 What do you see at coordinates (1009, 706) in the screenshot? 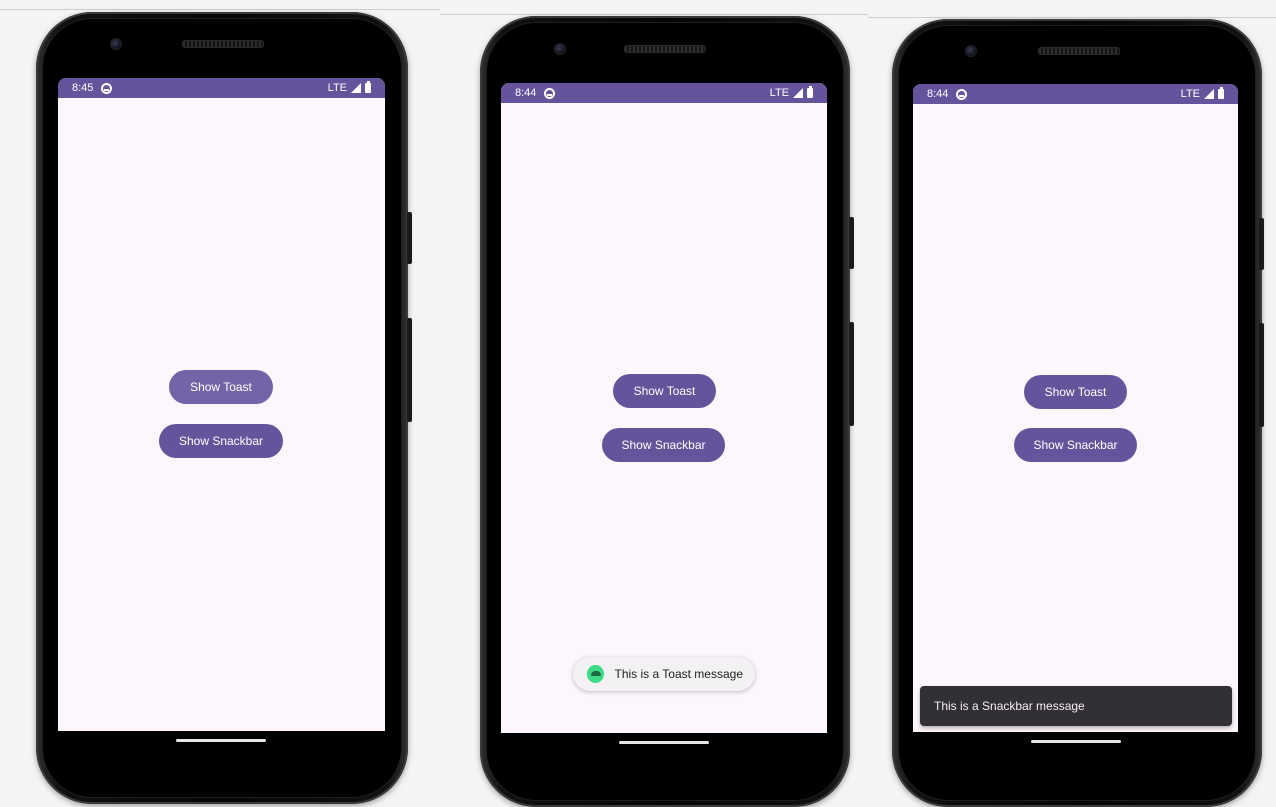
I see `snackbar-text: This is a Snackbar message` at bounding box center [1009, 706].